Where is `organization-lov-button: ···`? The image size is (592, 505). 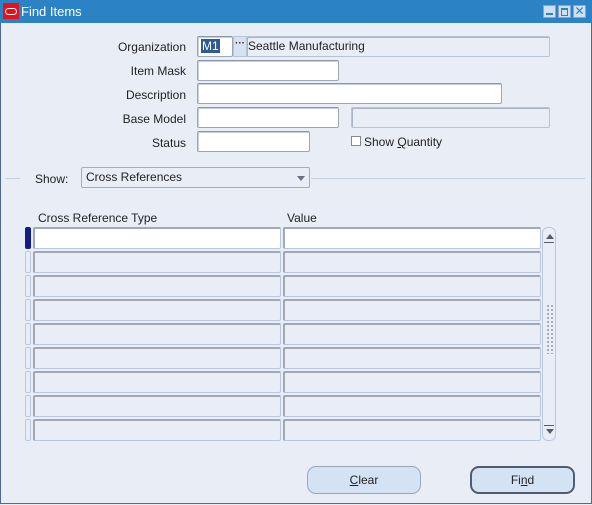
organization-lov-button: ··· is located at coordinates (240, 46).